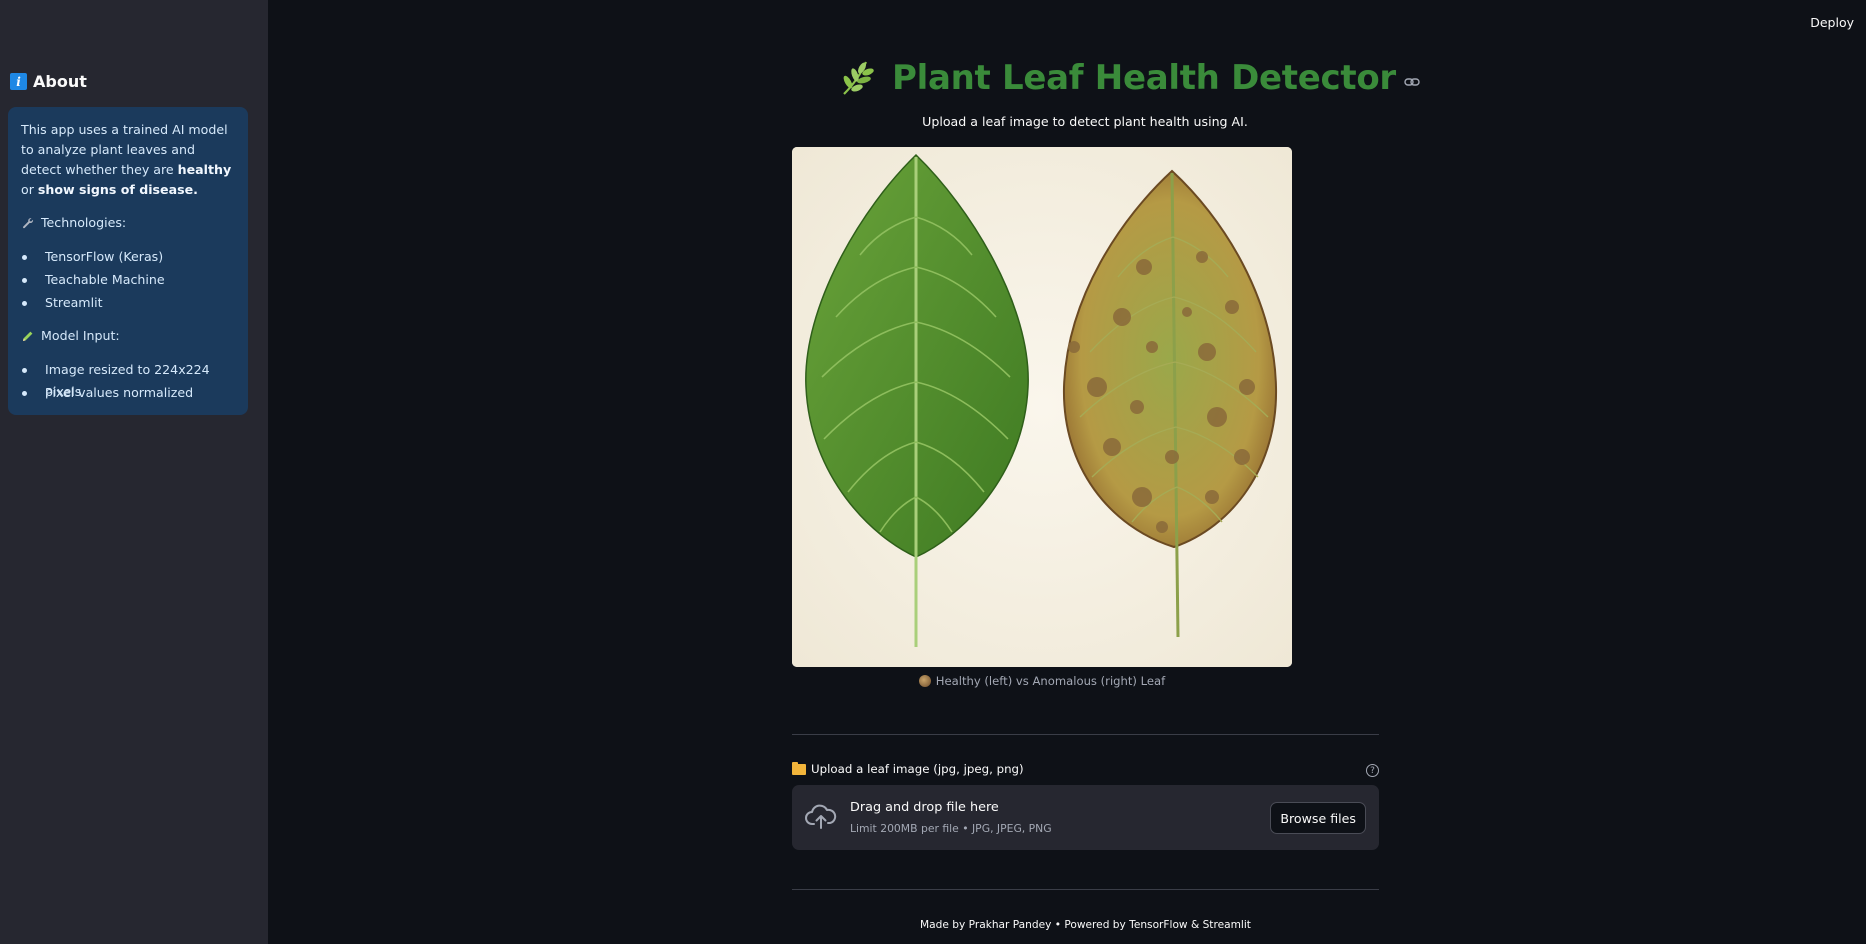  What do you see at coordinates (1318, 818) in the screenshot?
I see `browse-files-button: Browse files` at bounding box center [1318, 818].